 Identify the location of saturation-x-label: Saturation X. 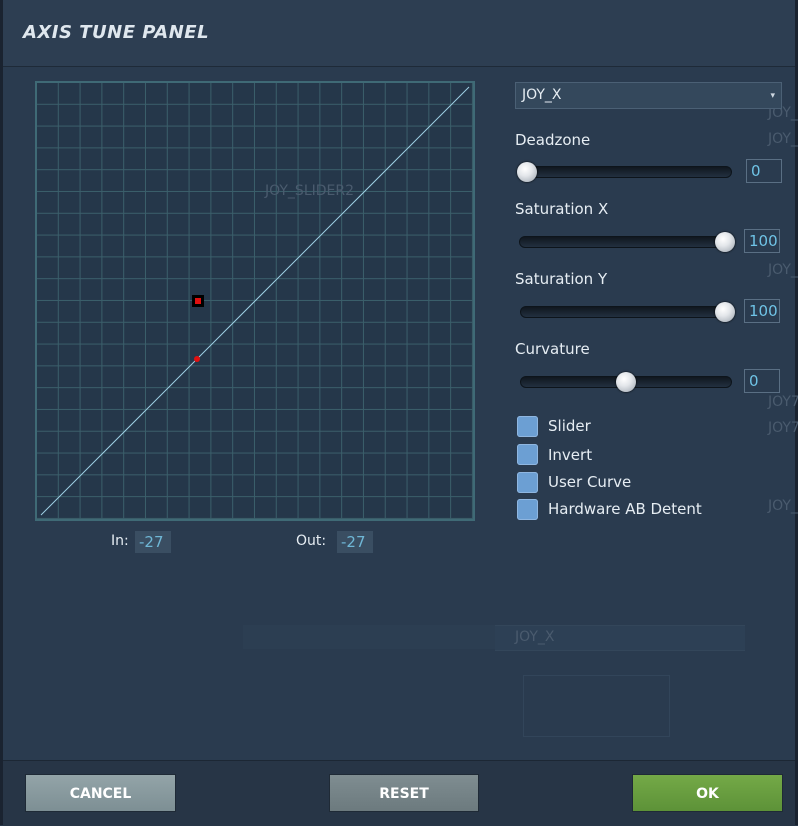
(562, 209).